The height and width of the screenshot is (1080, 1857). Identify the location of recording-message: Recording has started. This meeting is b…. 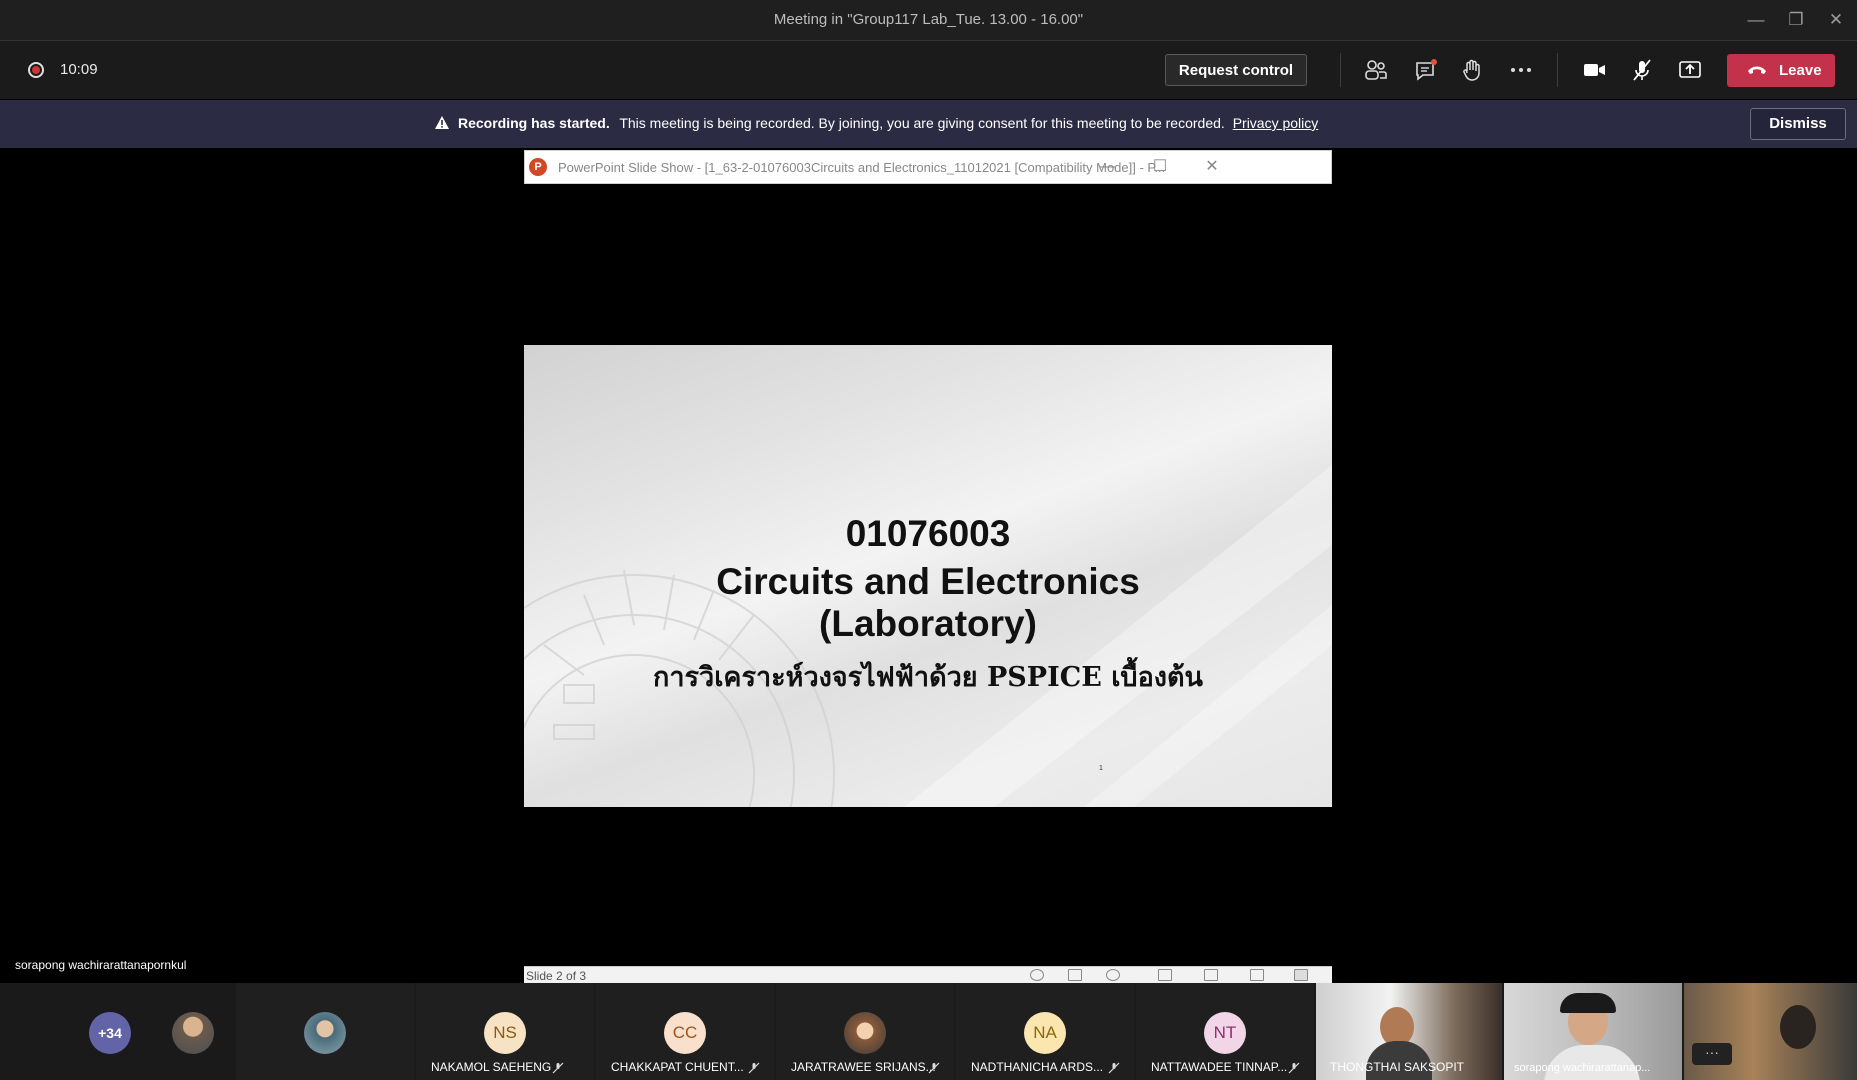
(888, 123).